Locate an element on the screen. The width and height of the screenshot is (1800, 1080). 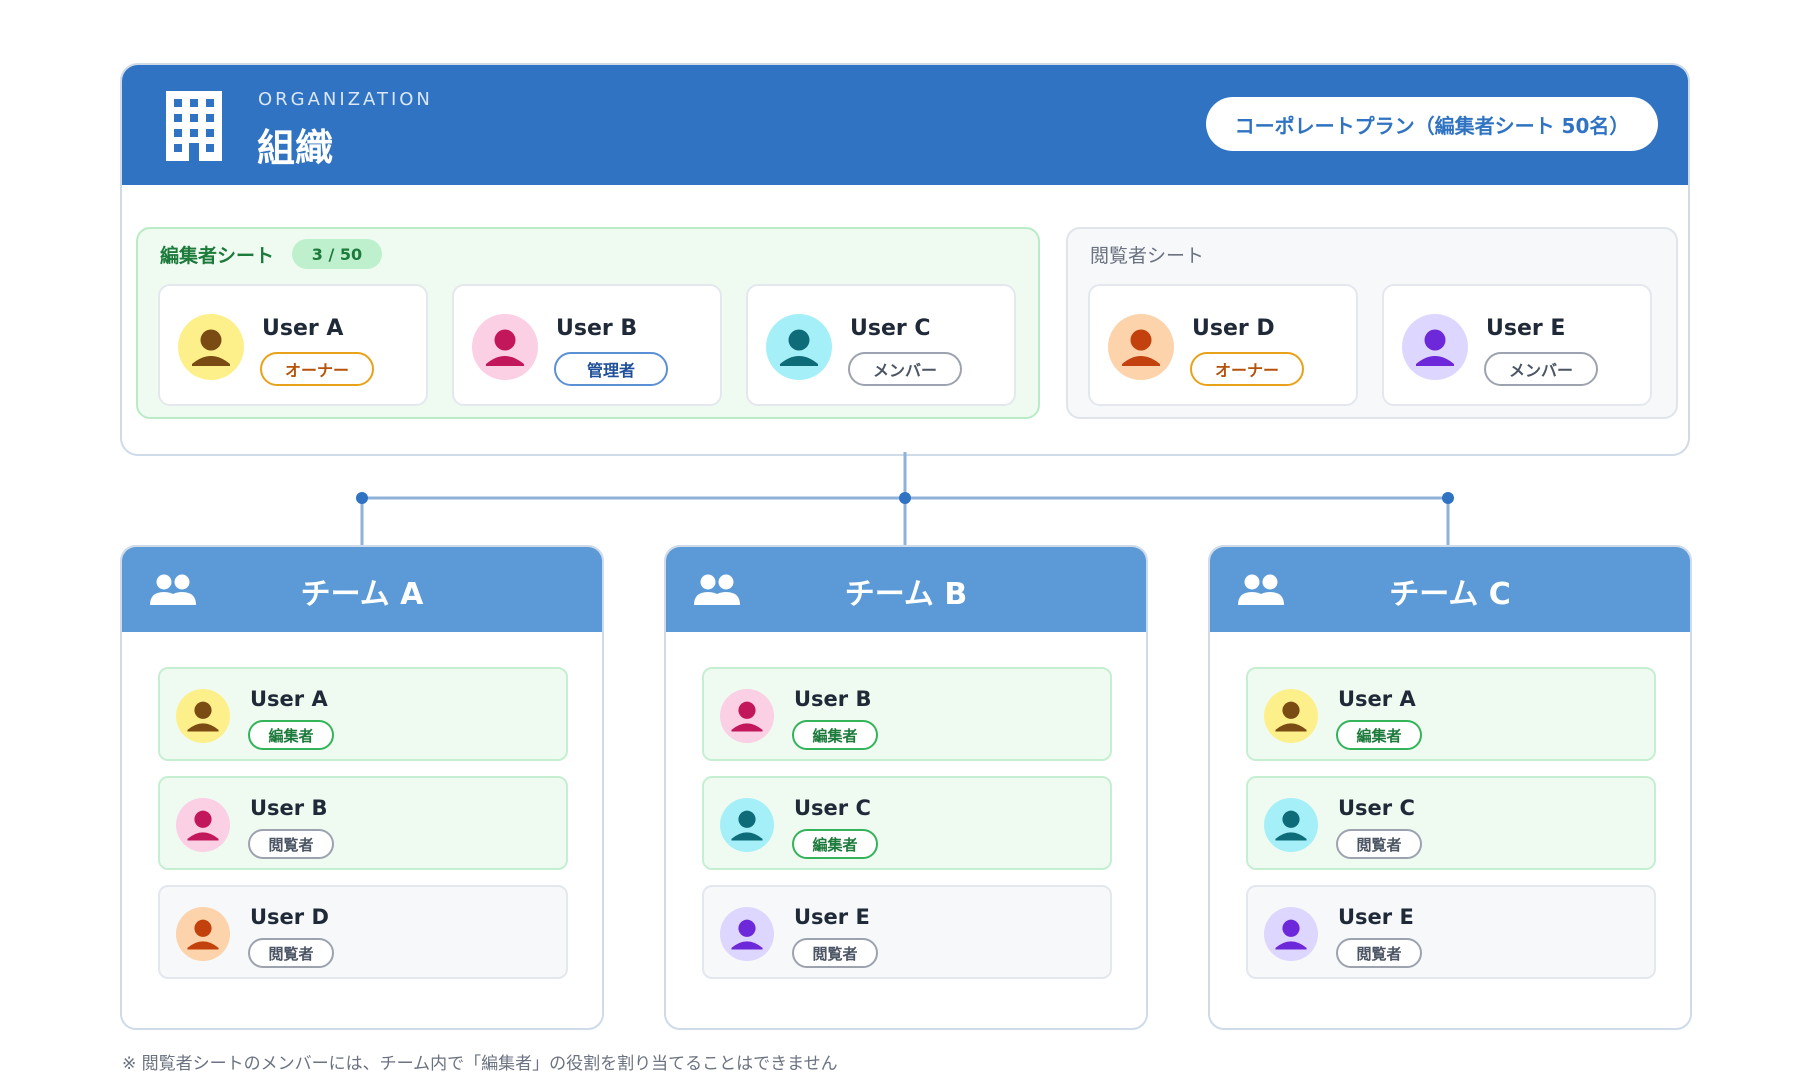
team-member-row: User B 閲覧者 is located at coordinates (363, 823).